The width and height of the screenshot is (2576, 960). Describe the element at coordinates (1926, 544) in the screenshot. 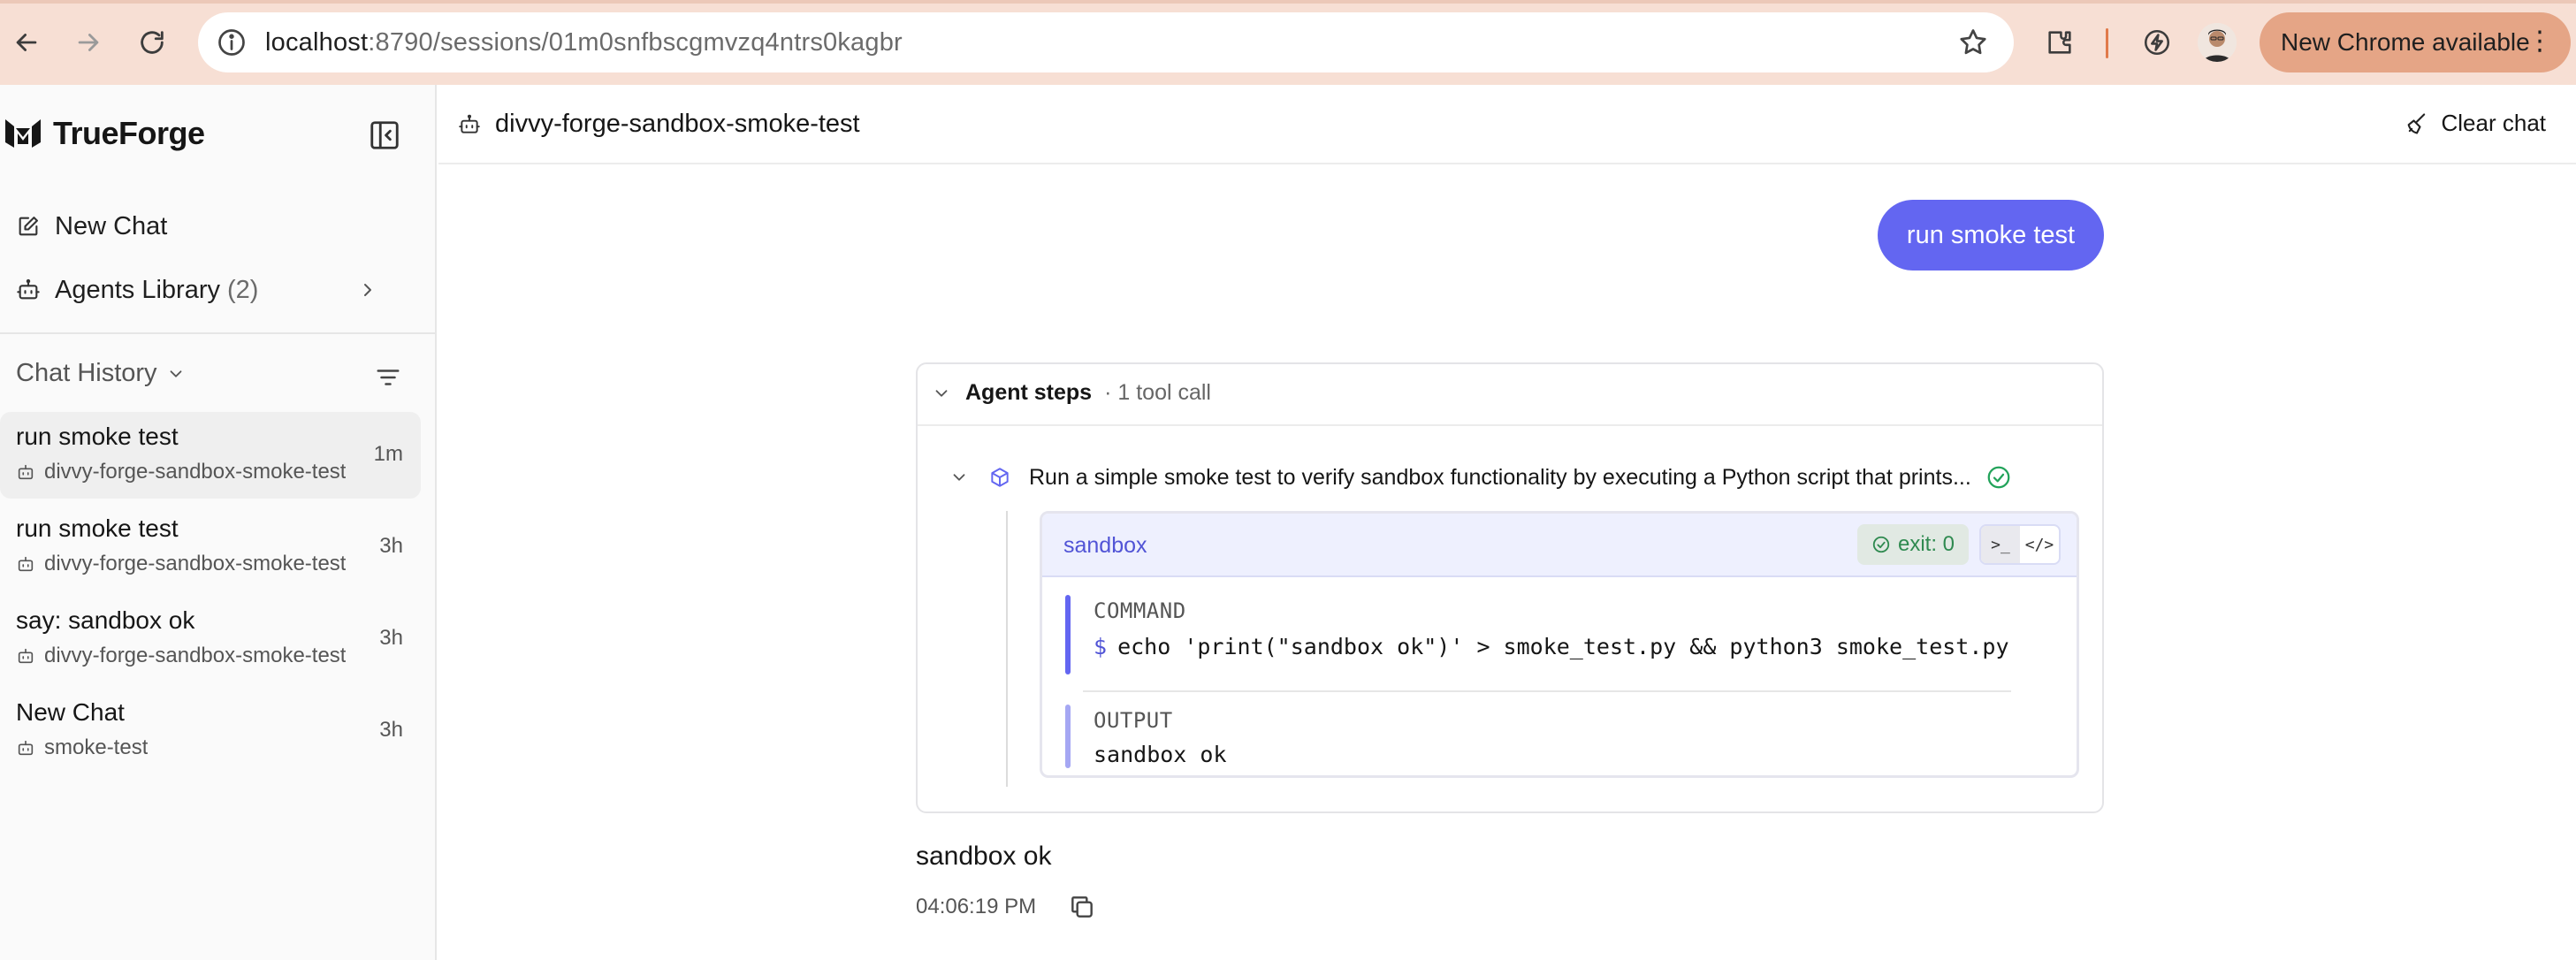

I see `exit-status-text: exit: 0` at that location.